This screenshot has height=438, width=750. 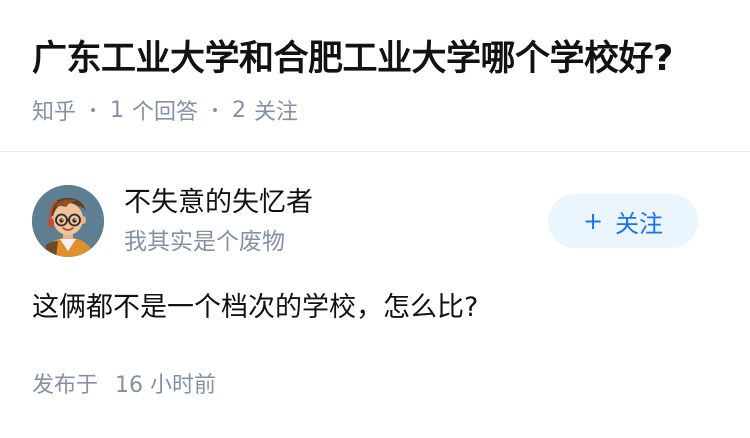 I want to click on question-title: 广东工业大学和合肥工业大学哪个学校好?, so click(x=352, y=59).